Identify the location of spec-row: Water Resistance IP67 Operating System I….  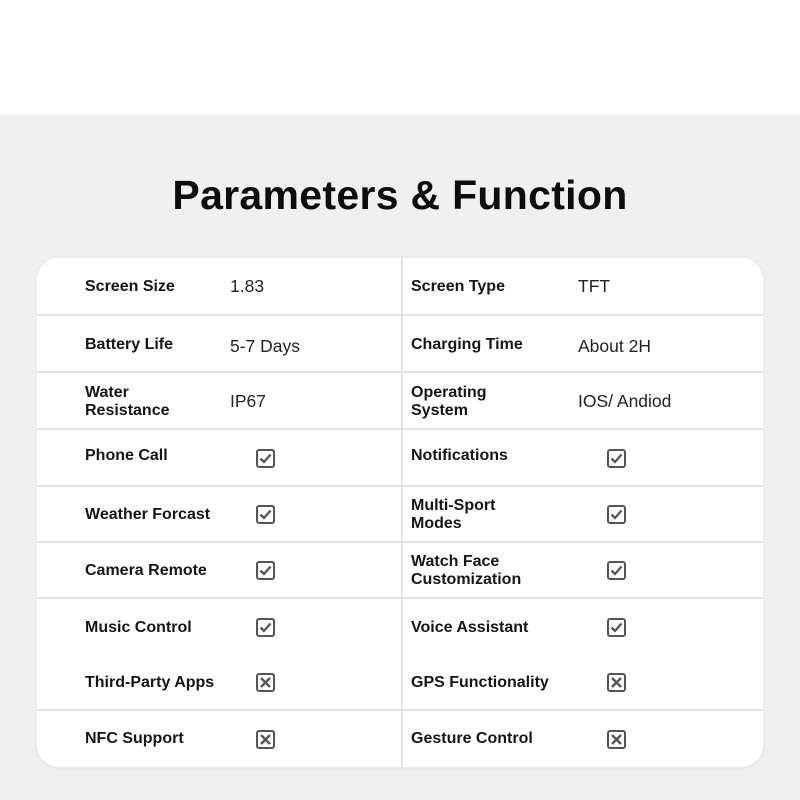
(400, 401).